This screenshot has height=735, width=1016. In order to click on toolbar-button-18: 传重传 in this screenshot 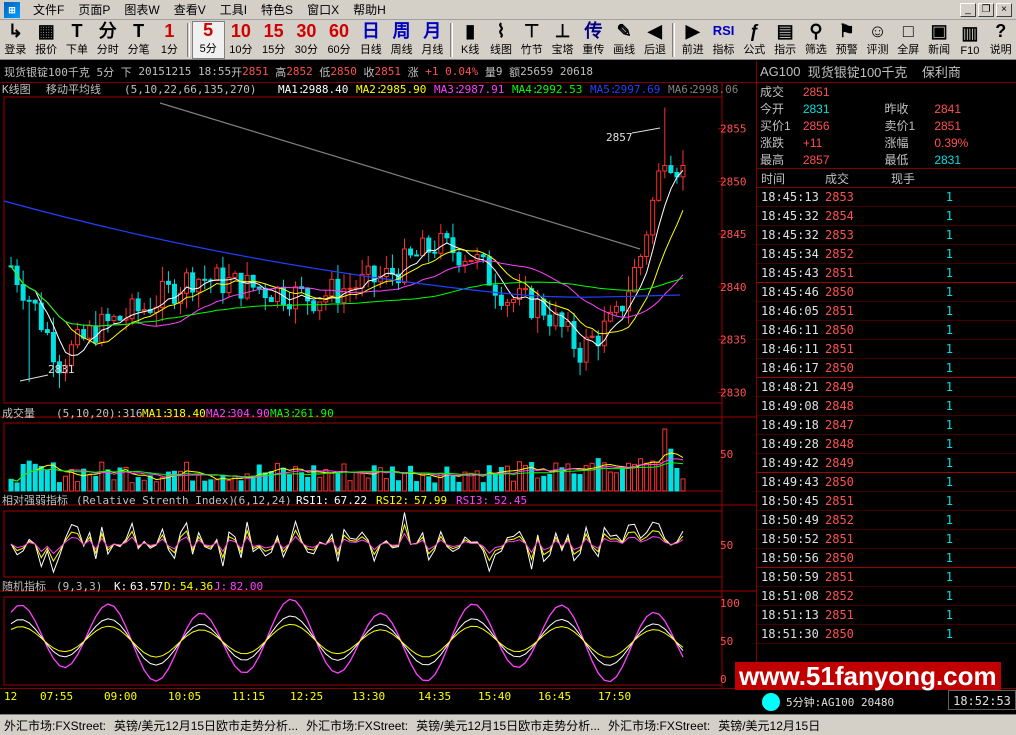, I will do `click(593, 40)`.